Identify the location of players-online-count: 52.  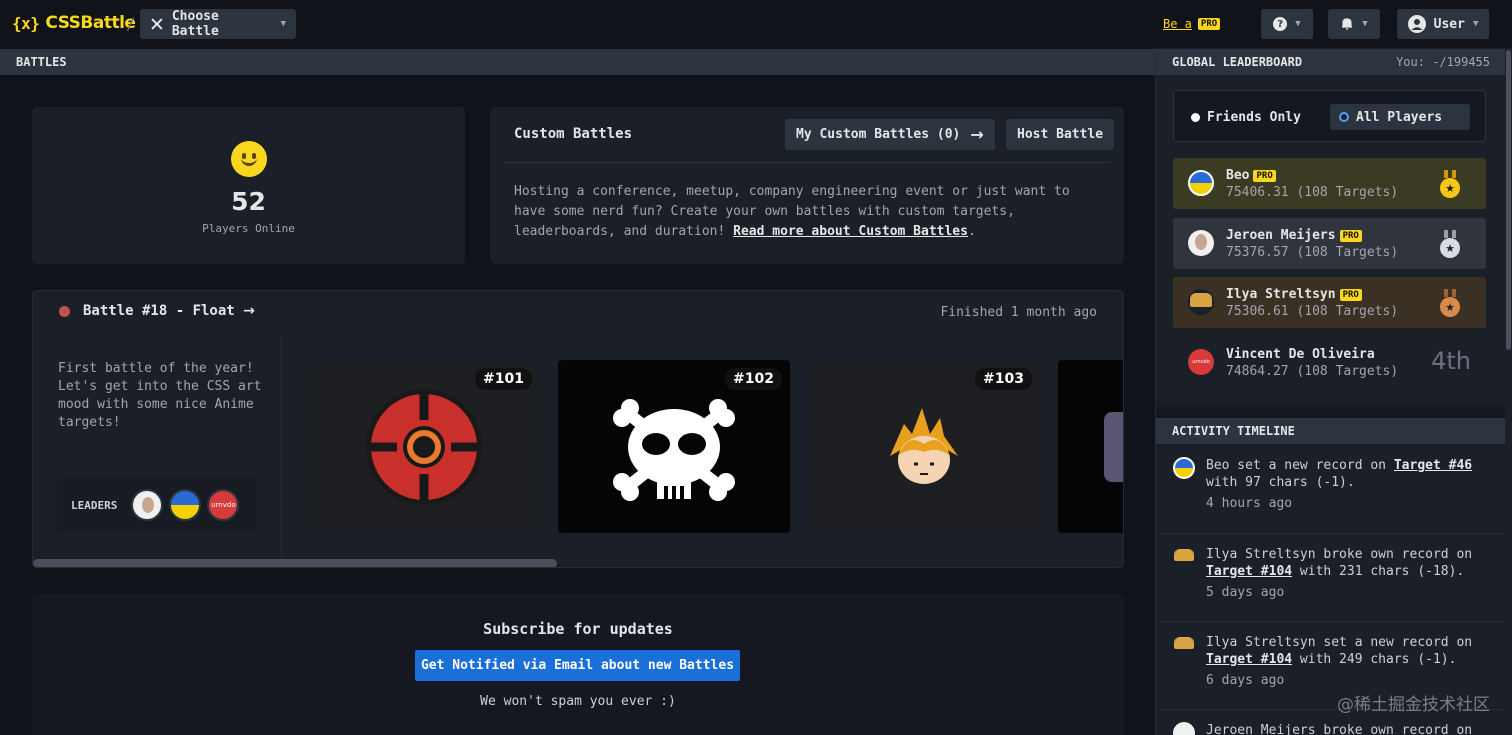
(248, 201).